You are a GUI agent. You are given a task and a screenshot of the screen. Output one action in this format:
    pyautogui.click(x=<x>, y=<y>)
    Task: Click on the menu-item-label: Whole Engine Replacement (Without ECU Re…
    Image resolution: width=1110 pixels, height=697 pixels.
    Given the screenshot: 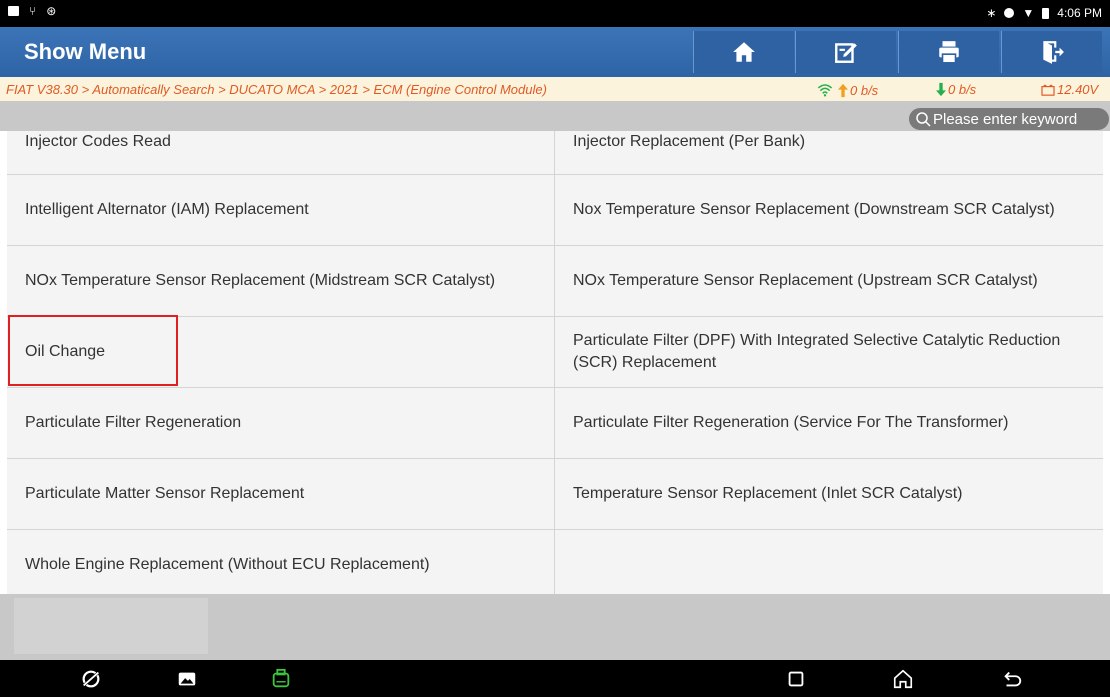 What is the action you would take?
    pyautogui.click(x=227, y=564)
    